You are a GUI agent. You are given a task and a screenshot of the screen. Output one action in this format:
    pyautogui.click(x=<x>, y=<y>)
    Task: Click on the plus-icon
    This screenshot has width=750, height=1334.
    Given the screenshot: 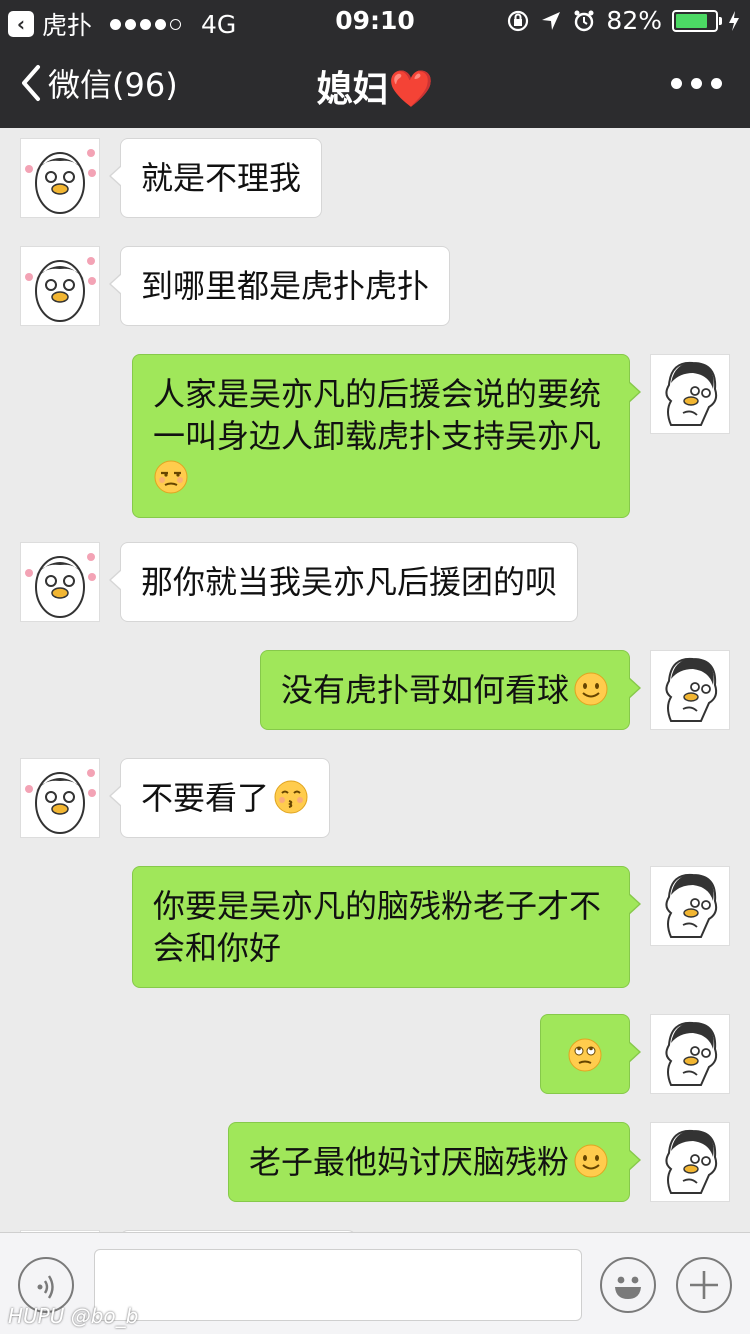 What is the action you would take?
    pyautogui.click(x=704, y=1285)
    